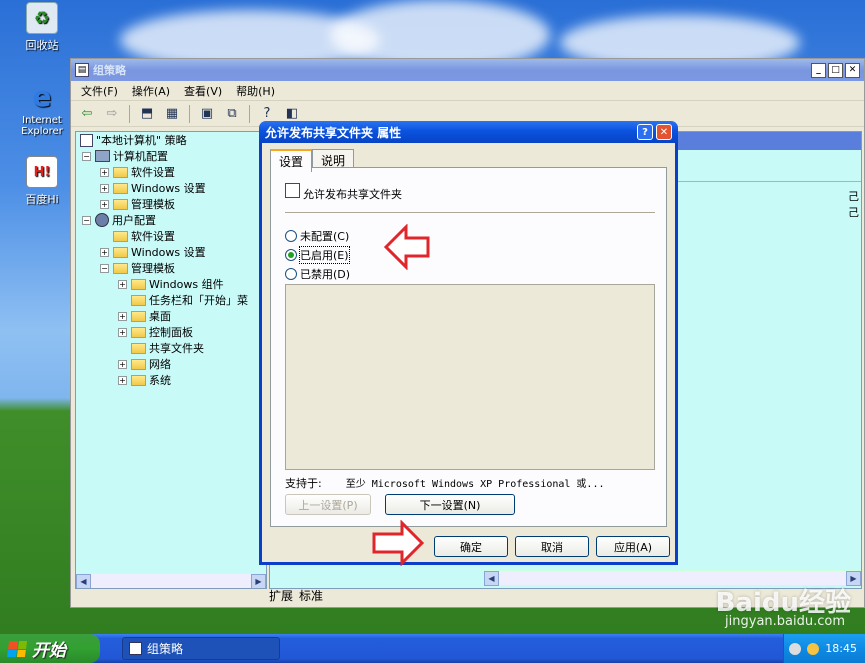 This screenshot has height=663, width=865. I want to click on tree-item: 软件设置, so click(171, 236).